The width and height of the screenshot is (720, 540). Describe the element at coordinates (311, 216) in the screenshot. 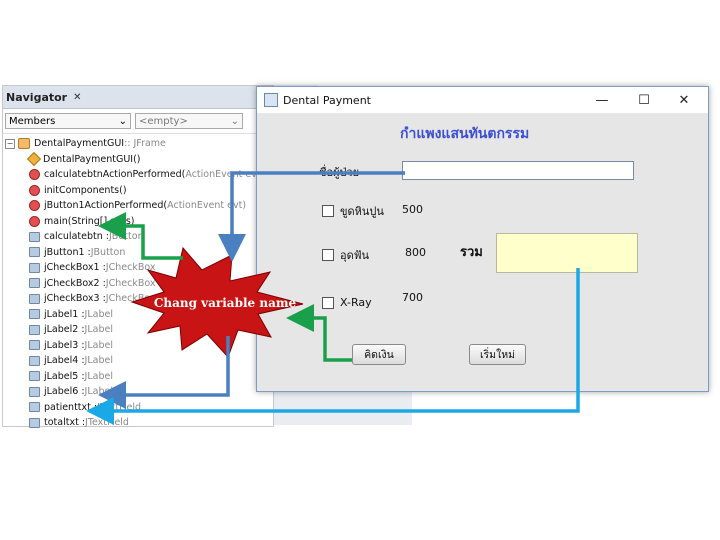

I see `blue-arrow-patient` at that location.